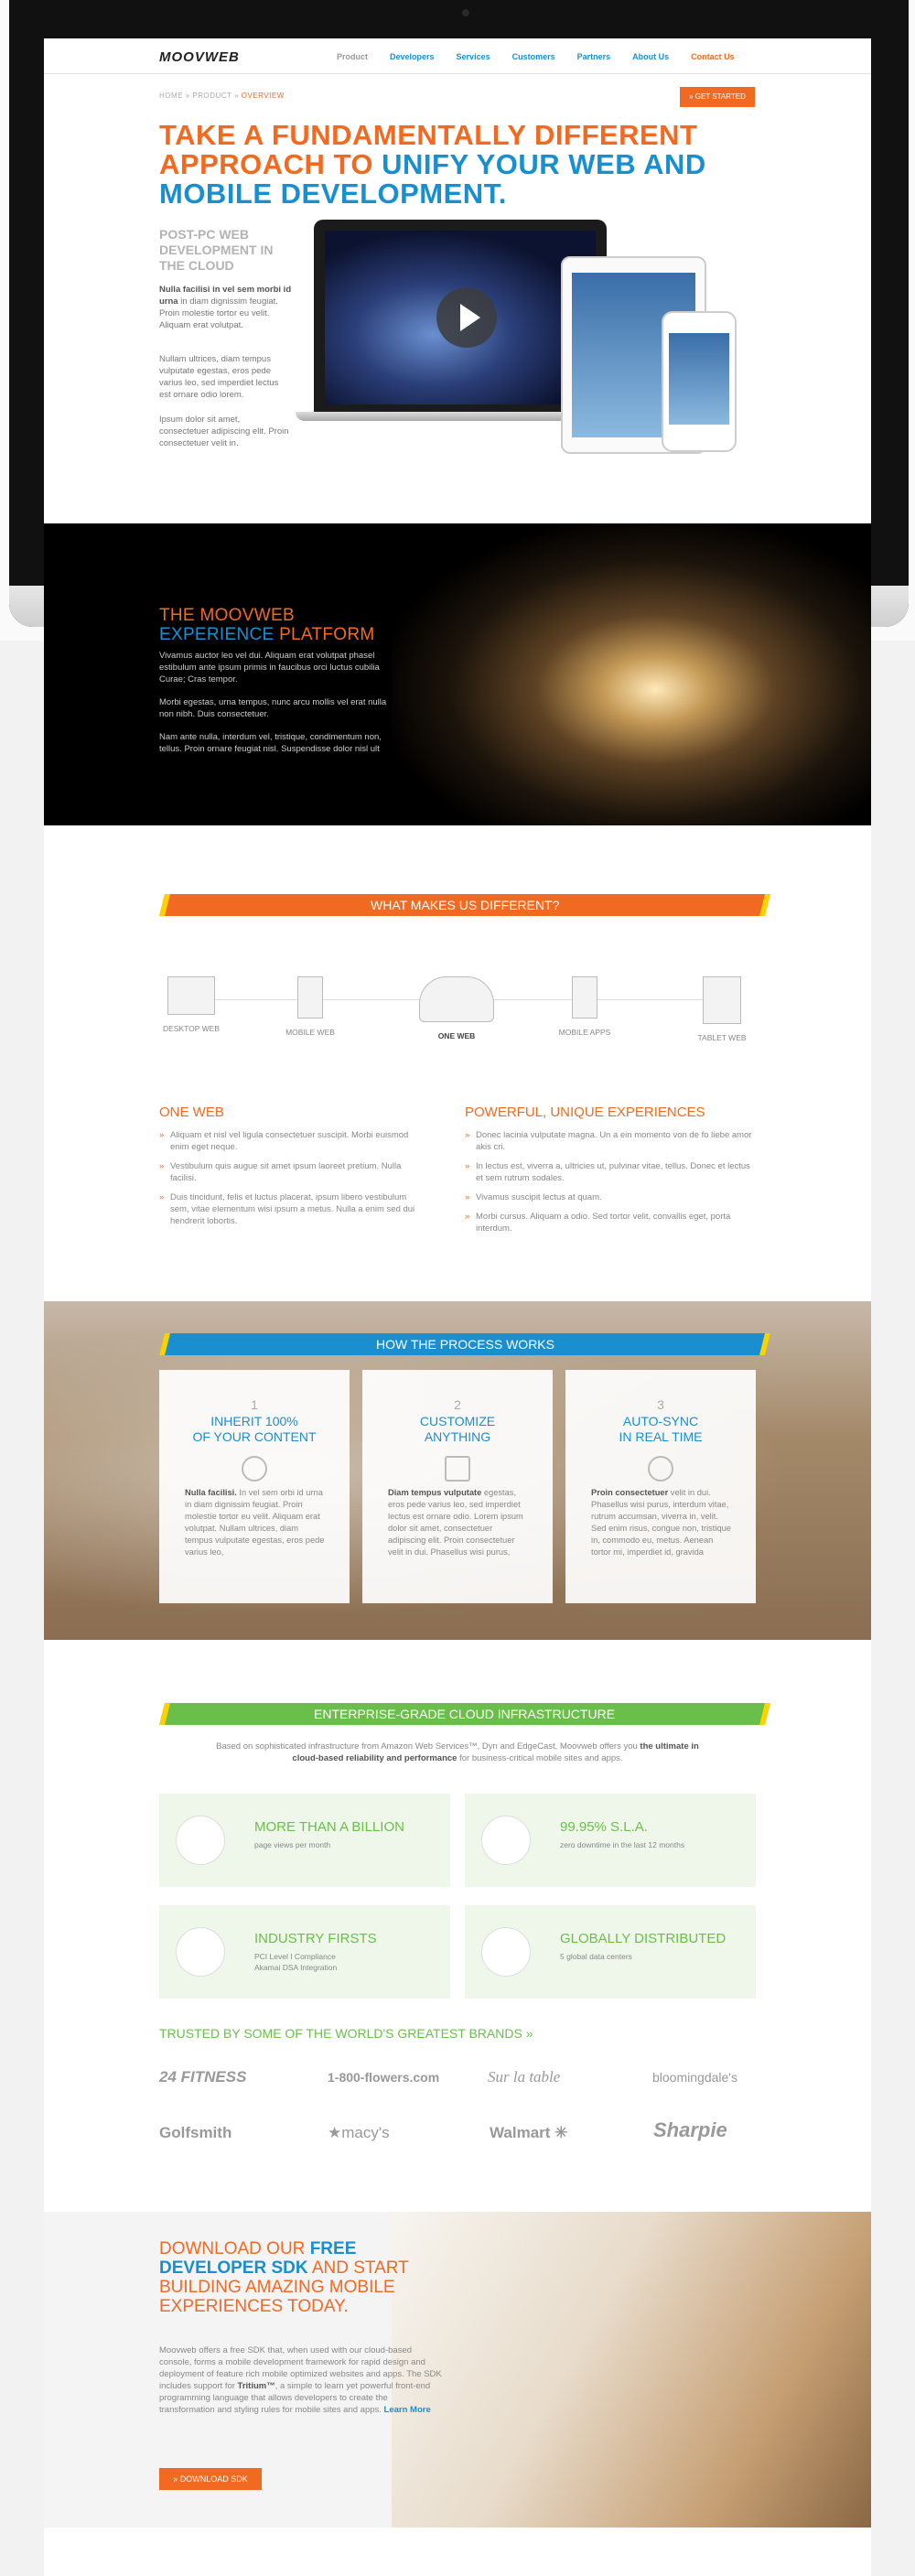  Describe the element at coordinates (458, 1469) in the screenshot. I see `cube-icon` at that location.